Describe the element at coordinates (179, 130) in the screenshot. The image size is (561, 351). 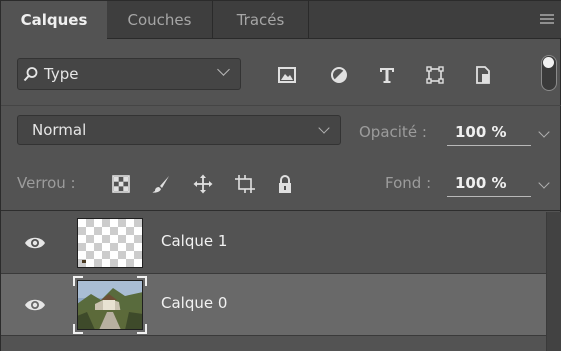
I see `blend-mode-select: Normal` at that location.